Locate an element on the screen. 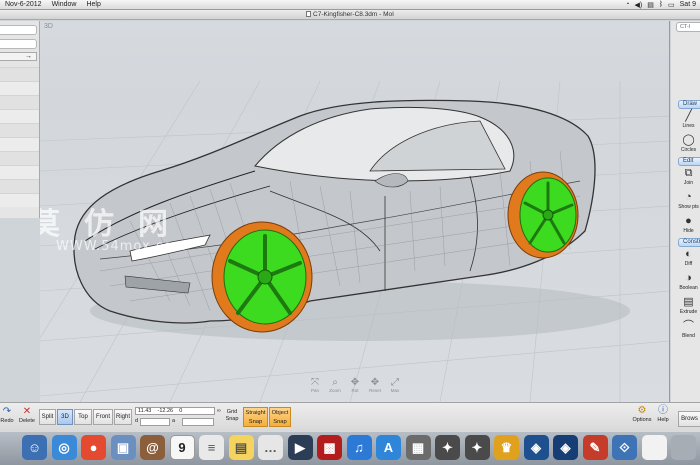 This screenshot has height=465, width=700. dock-moi-app-2-icon: ◈ is located at coordinates (565, 447).